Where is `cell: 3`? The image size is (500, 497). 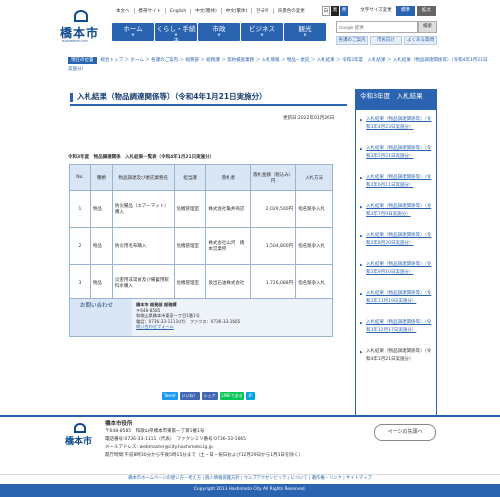 cell: 3 is located at coordinates (80, 283).